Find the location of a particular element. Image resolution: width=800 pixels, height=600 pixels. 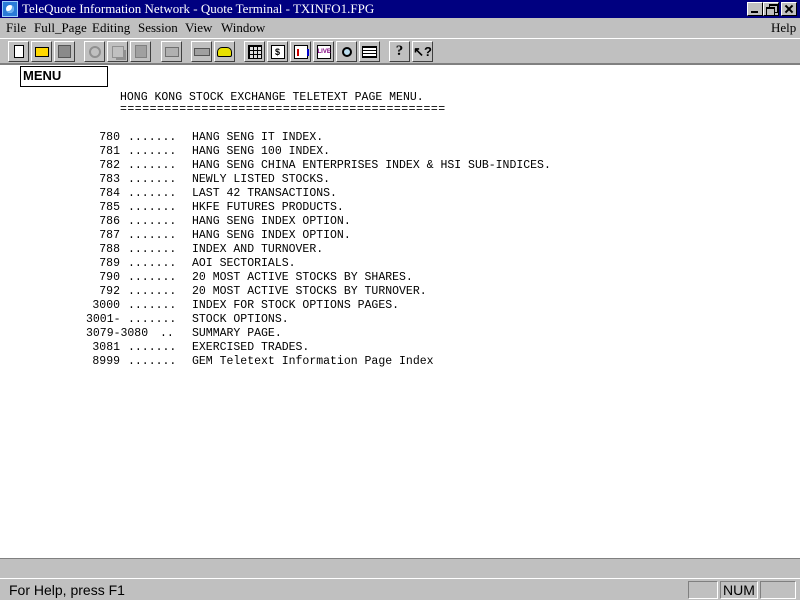

save-disk-icon is located at coordinates (64, 51).